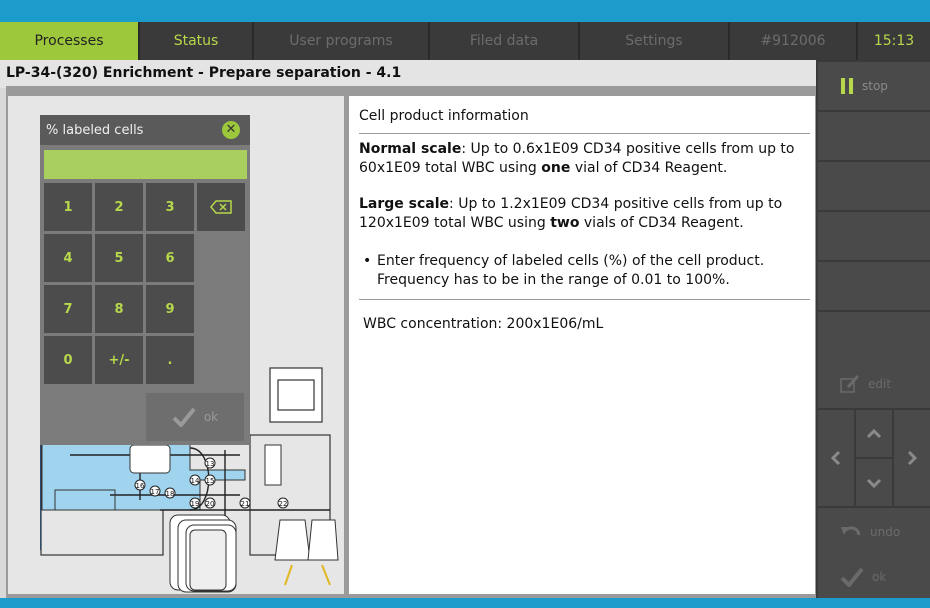  Describe the element at coordinates (851, 531) in the screenshot. I see `undo-icon` at that location.